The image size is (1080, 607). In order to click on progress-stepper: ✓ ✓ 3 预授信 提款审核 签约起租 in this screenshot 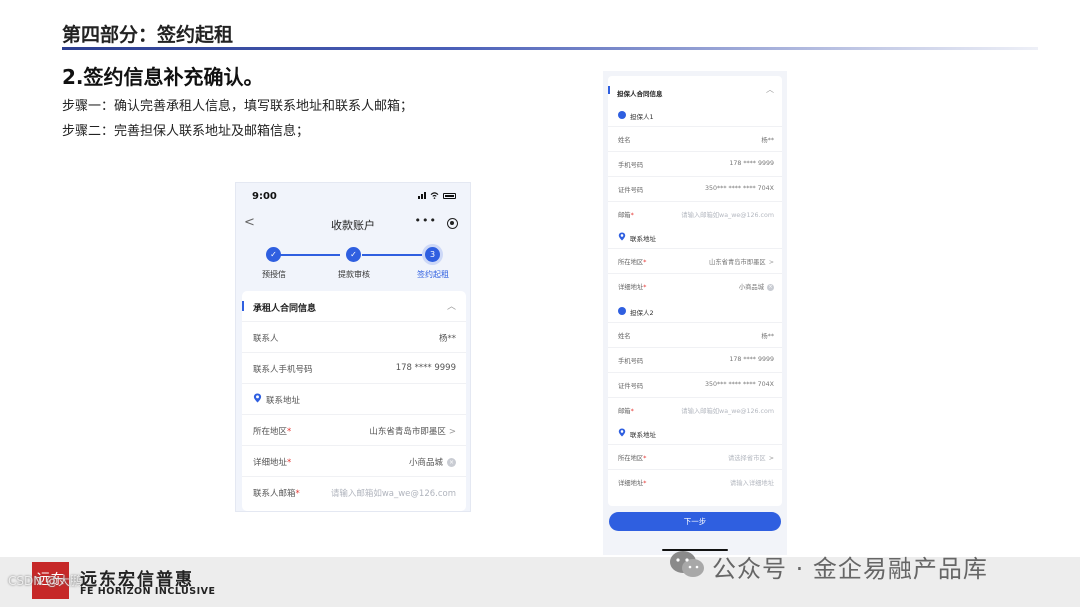, I will do `click(353, 262)`.